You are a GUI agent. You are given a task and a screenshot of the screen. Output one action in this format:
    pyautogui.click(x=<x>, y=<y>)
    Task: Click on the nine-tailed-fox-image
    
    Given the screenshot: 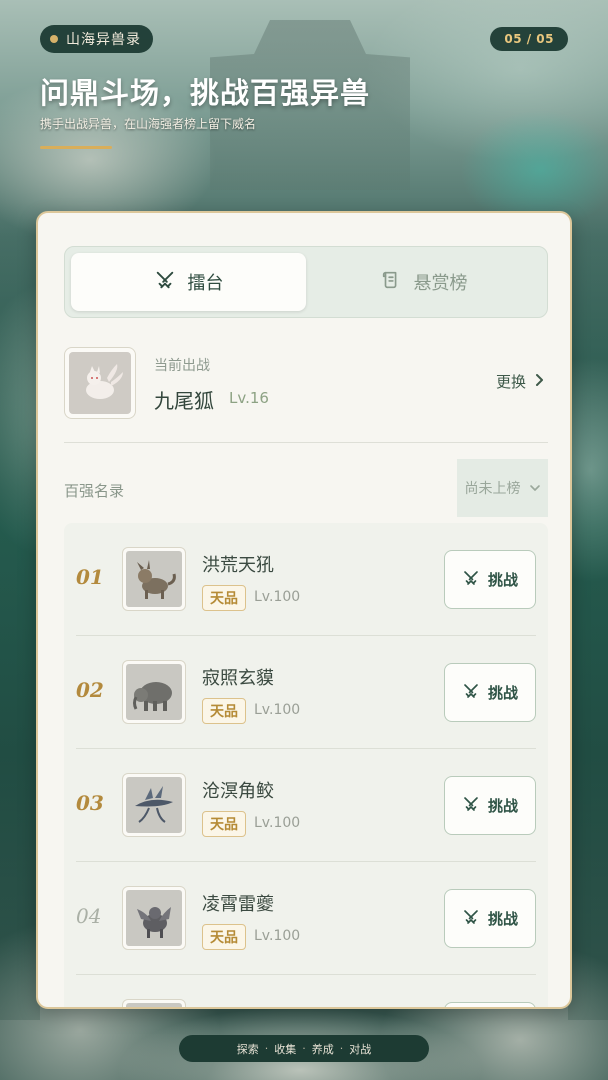 What is the action you would take?
    pyautogui.click(x=100, y=383)
    